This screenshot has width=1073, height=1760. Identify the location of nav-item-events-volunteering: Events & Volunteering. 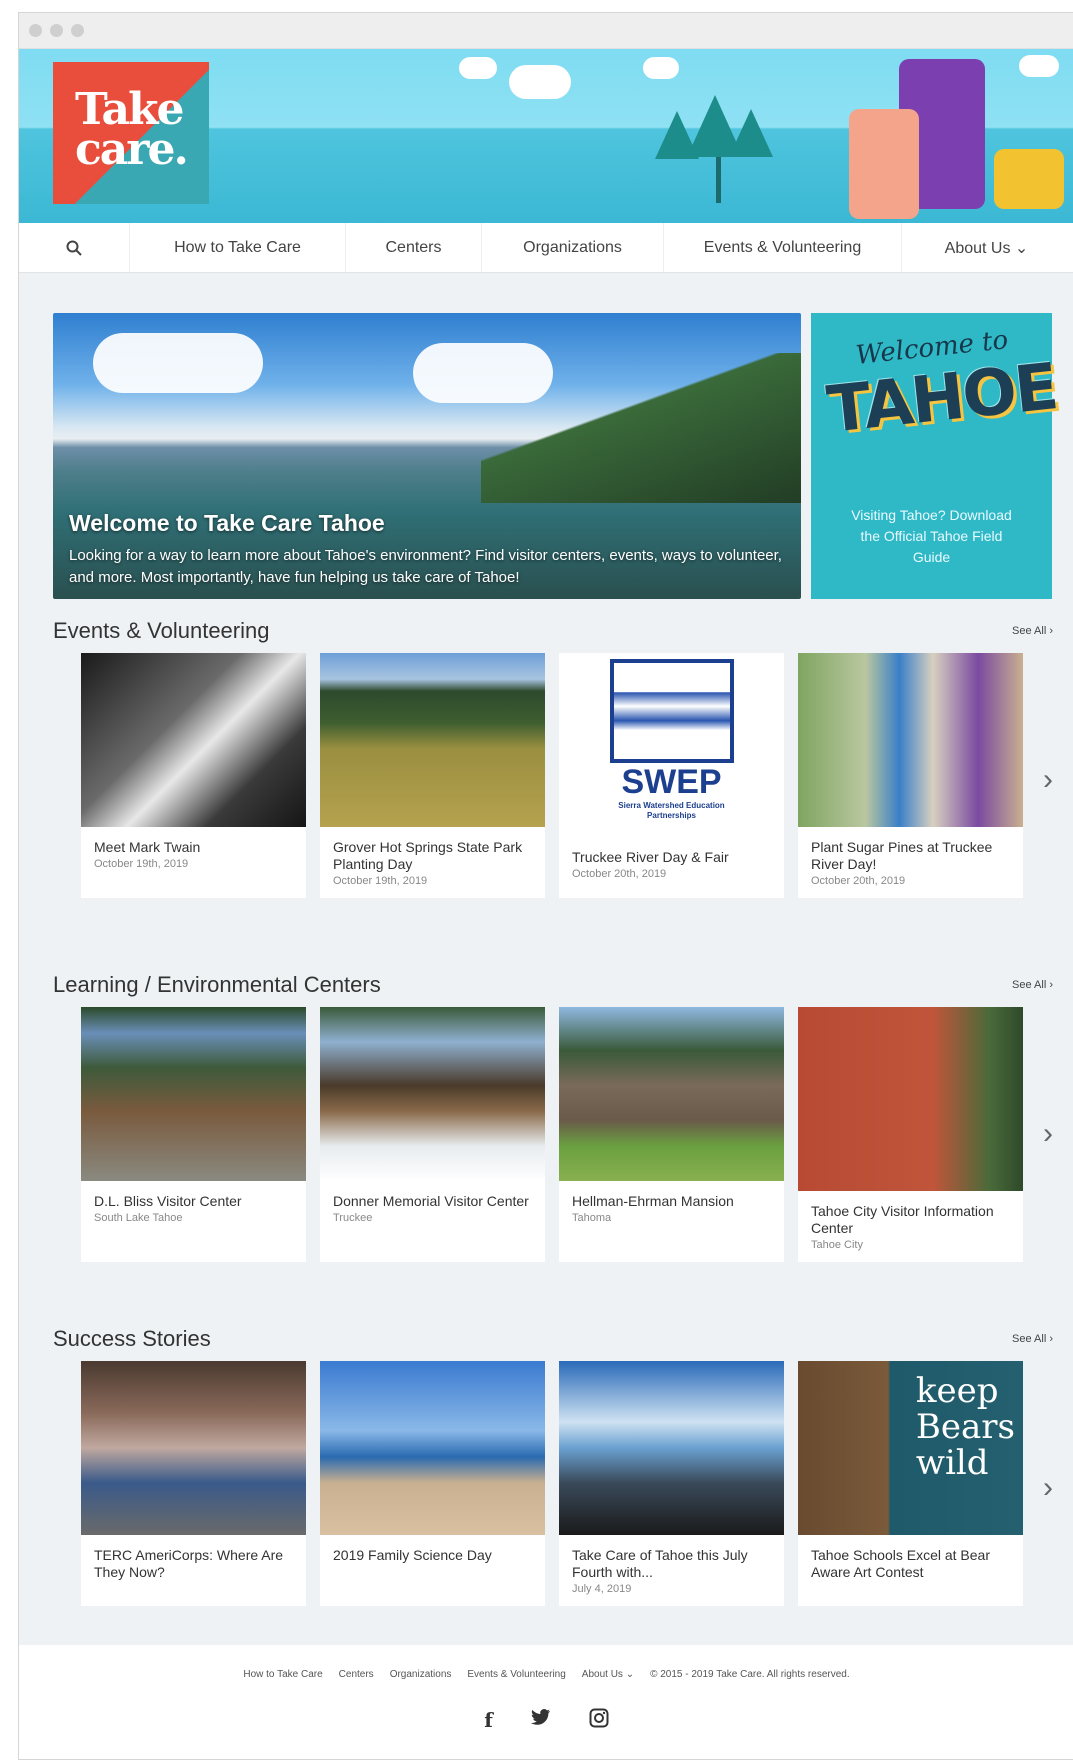
(782, 247).